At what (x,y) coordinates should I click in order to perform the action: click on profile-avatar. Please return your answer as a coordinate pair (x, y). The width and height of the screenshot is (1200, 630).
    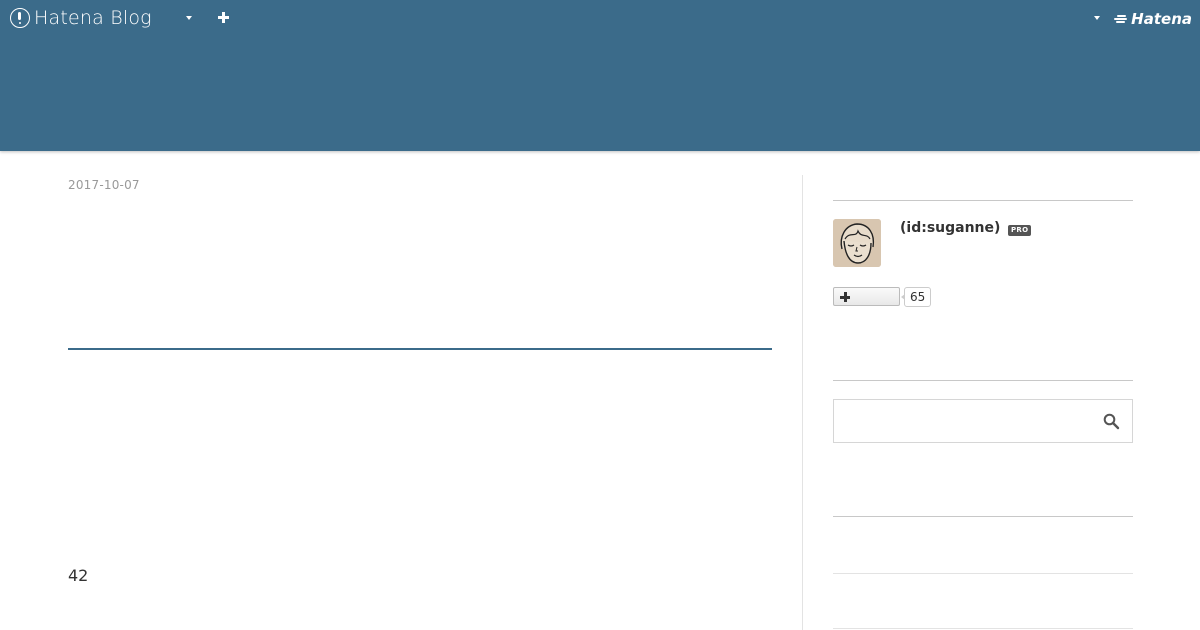
    Looking at the image, I should click on (857, 243).